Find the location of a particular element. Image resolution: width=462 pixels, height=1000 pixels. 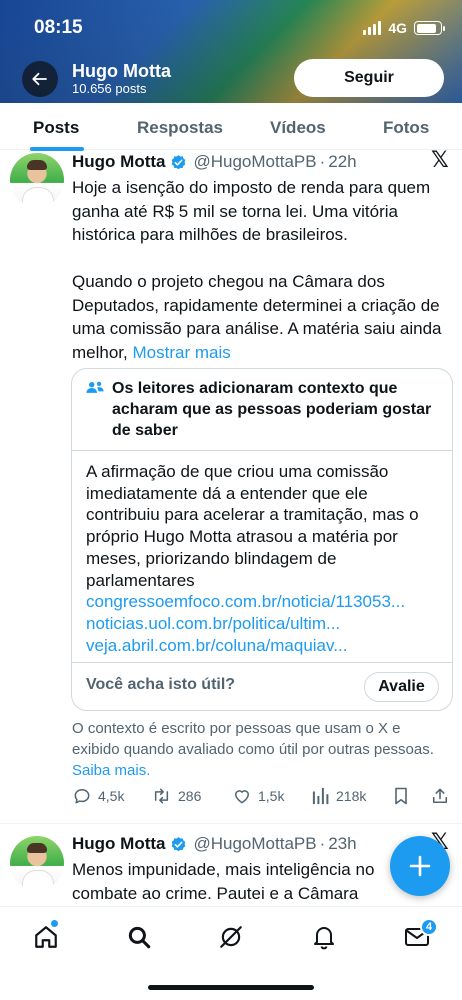

like-button: 1,5k is located at coordinates (258, 796).